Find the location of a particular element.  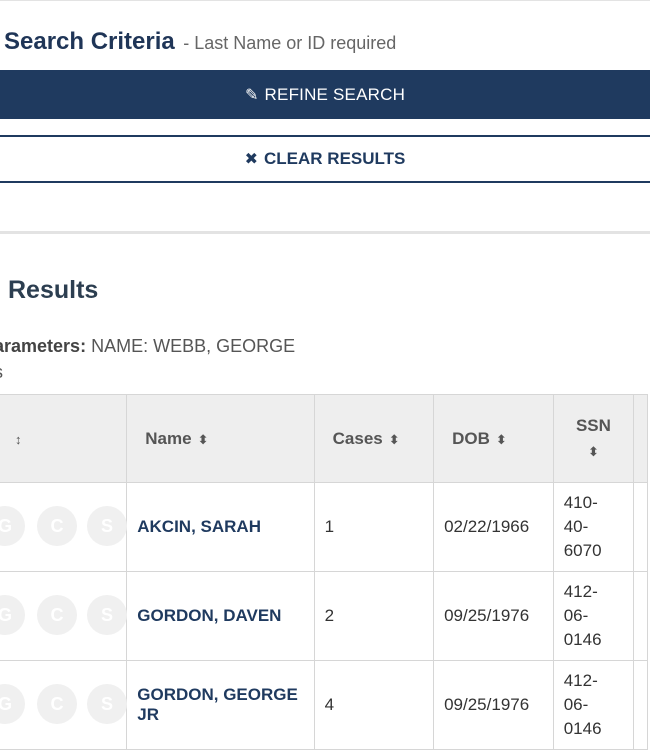

column-header-extra is located at coordinates (640, 438).